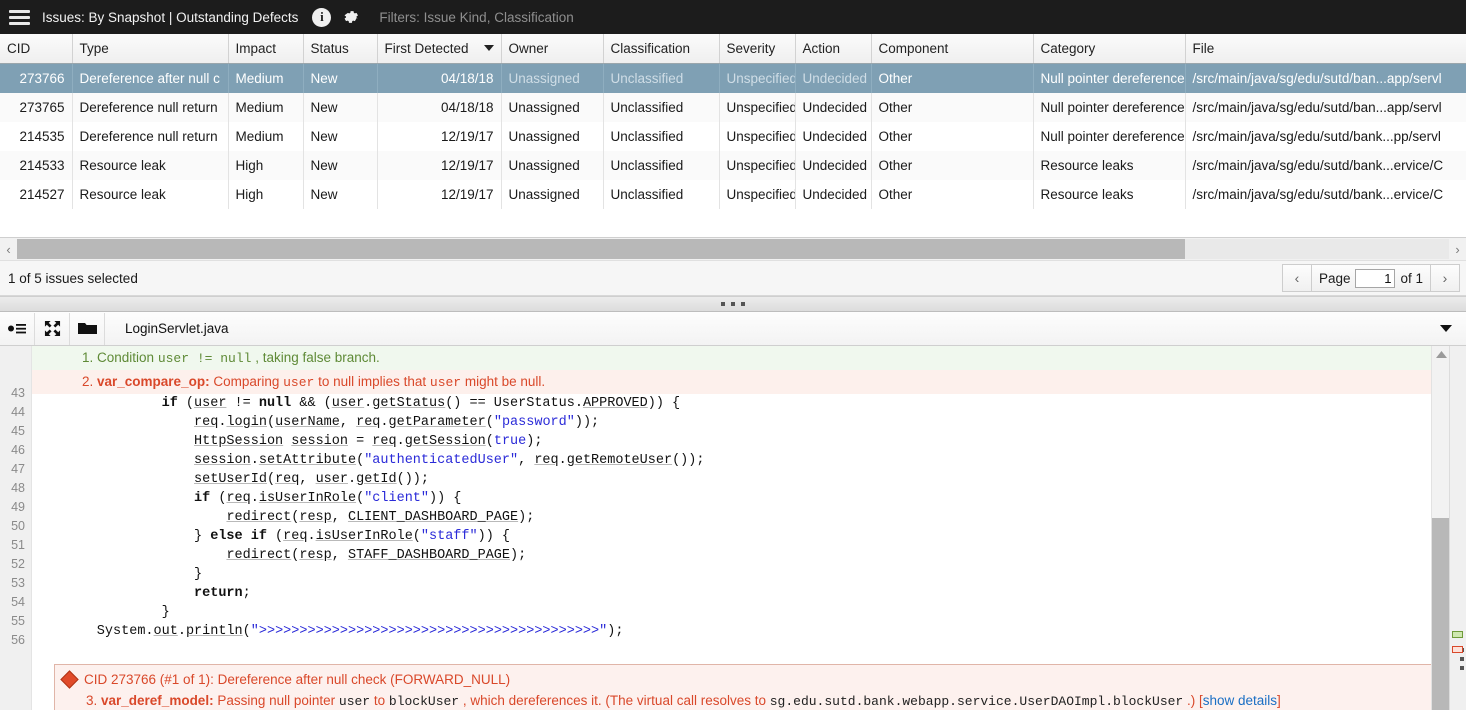 This screenshot has height=710, width=1466. I want to click on cell-type: Resource leak, so click(150, 194).